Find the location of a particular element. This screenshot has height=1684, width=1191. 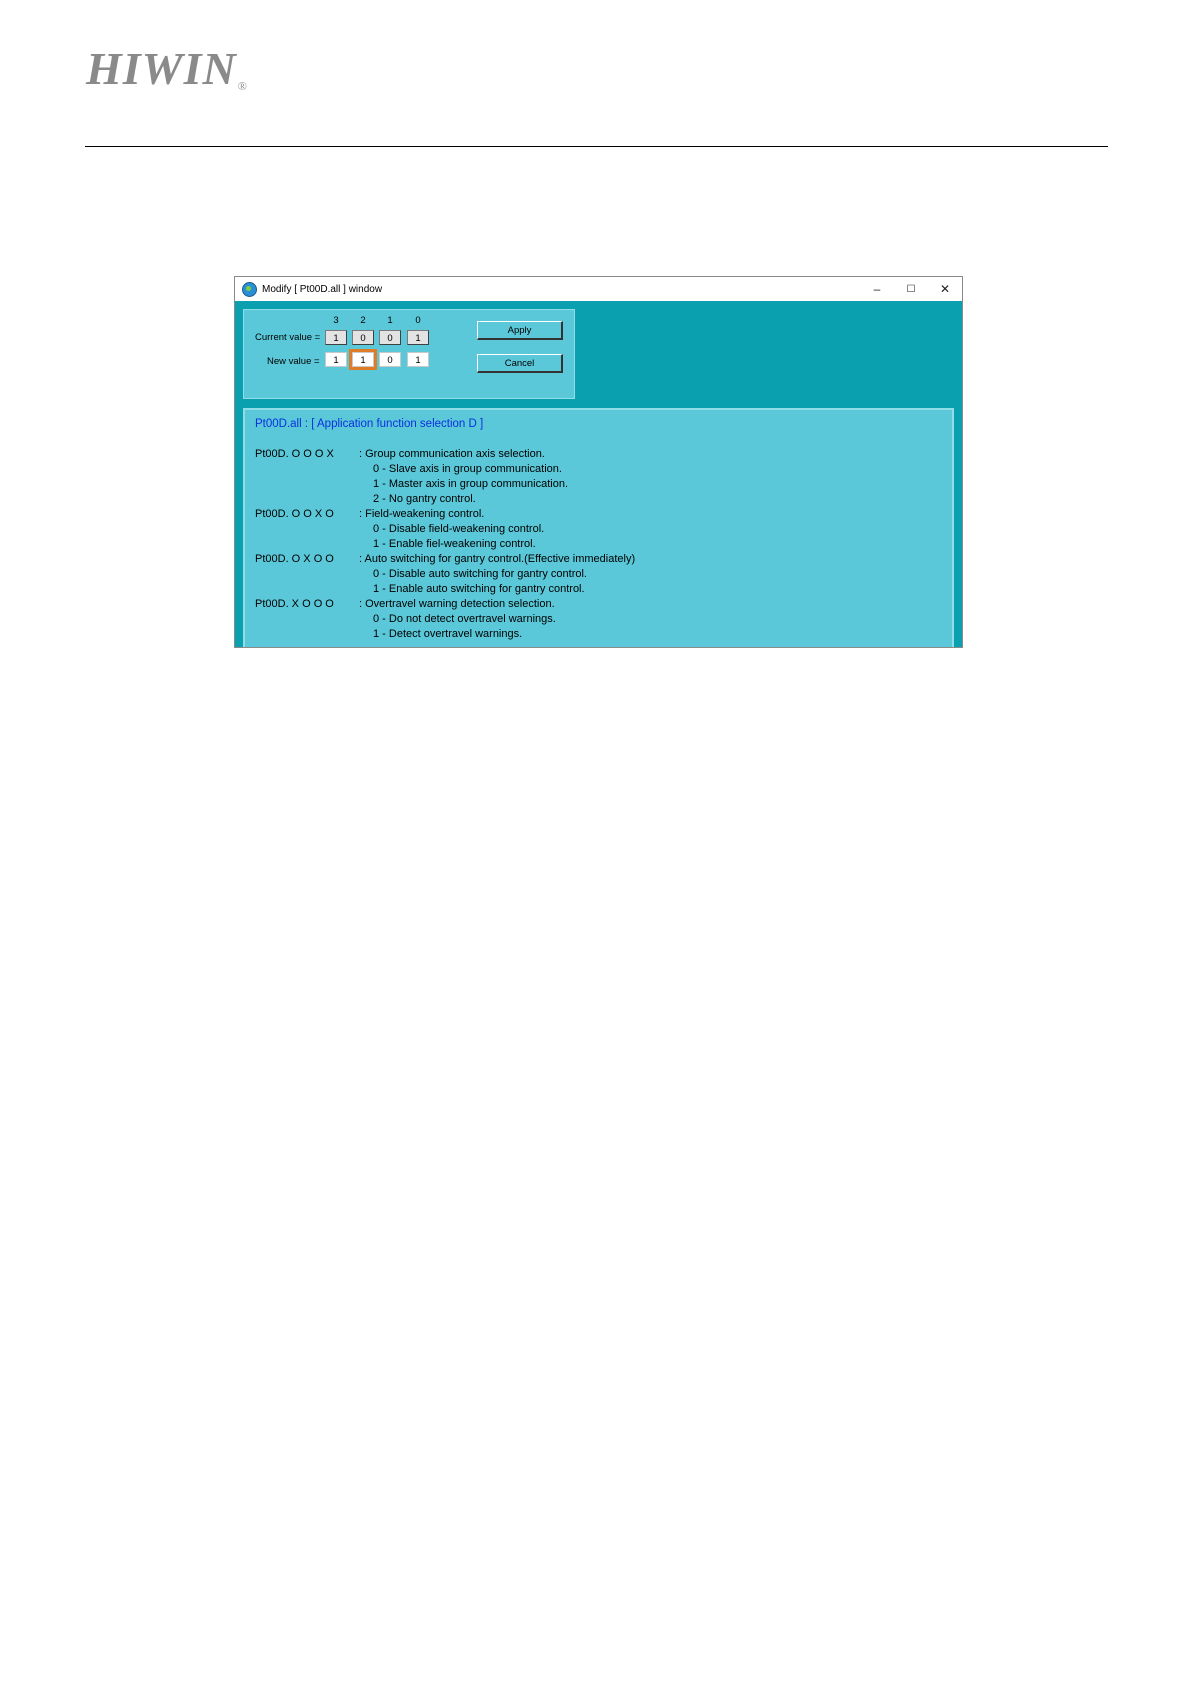

param-code: Pt00D. O X O O is located at coordinates (294, 559).